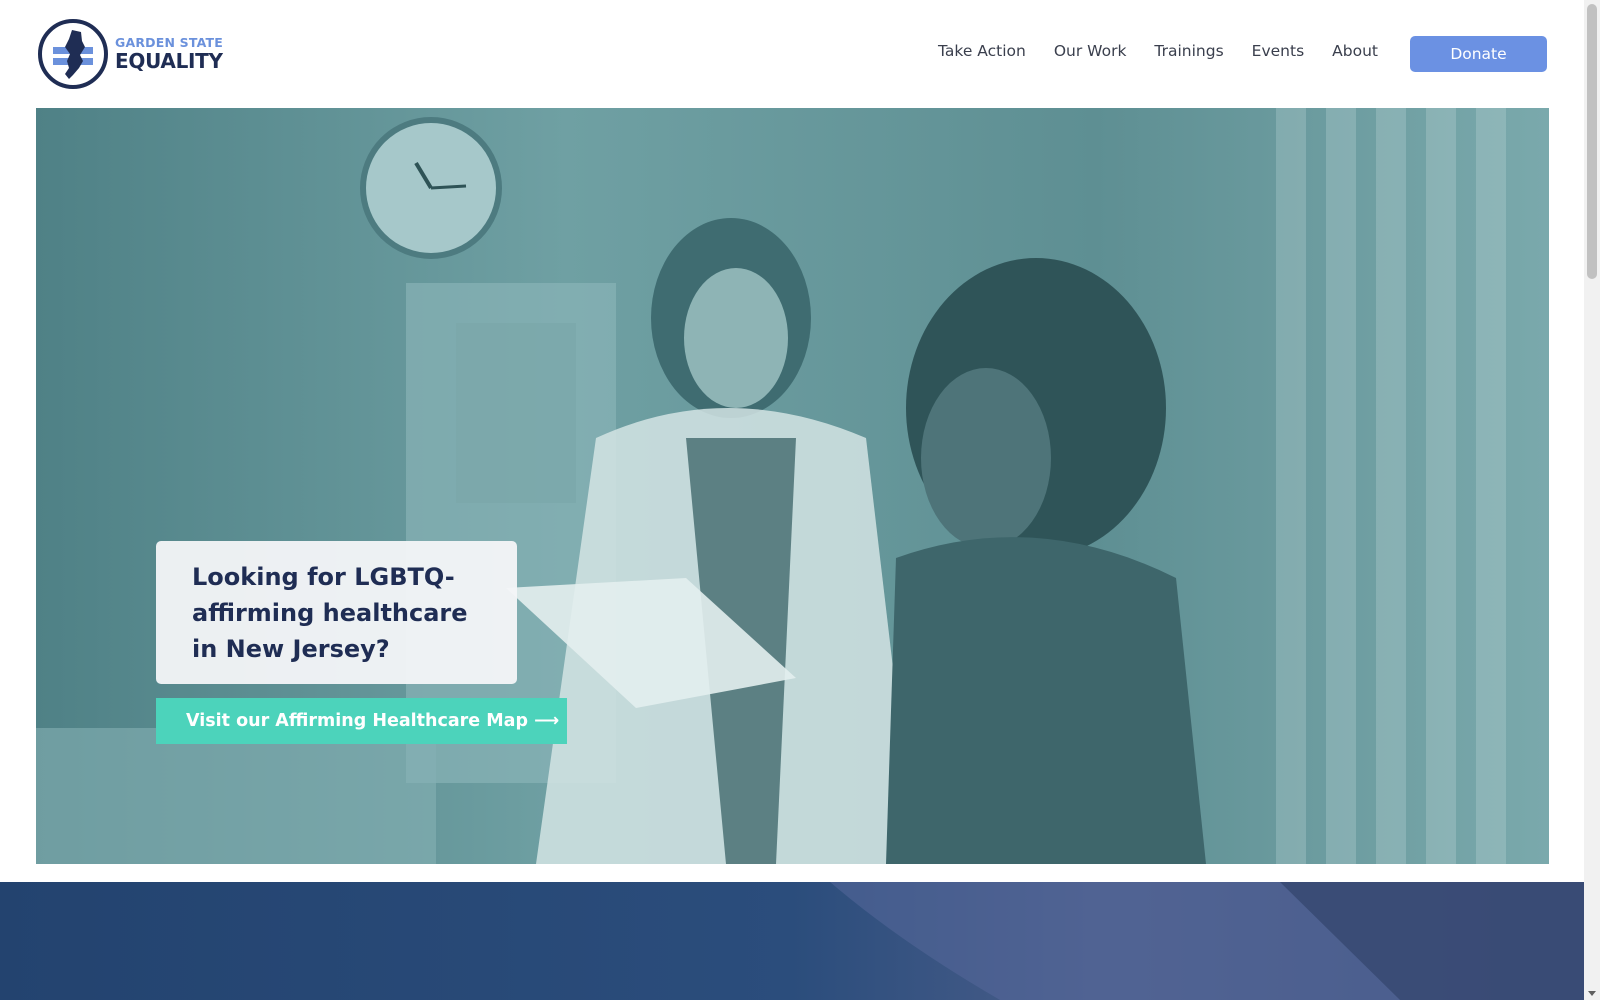 The height and width of the screenshot is (1000, 1600). I want to click on beach-aerial-photo, so click(792, 941).